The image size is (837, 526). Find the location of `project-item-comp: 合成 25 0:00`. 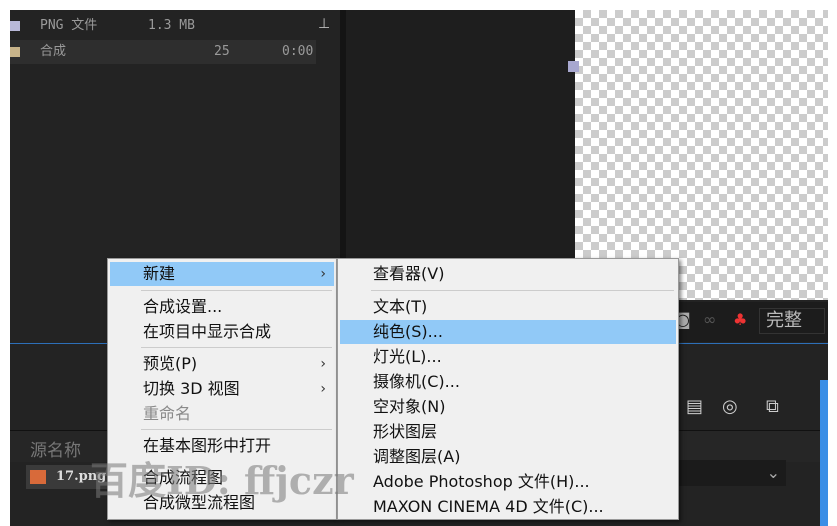

project-item-comp: 合成 25 0:00 is located at coordinates (163, 52).